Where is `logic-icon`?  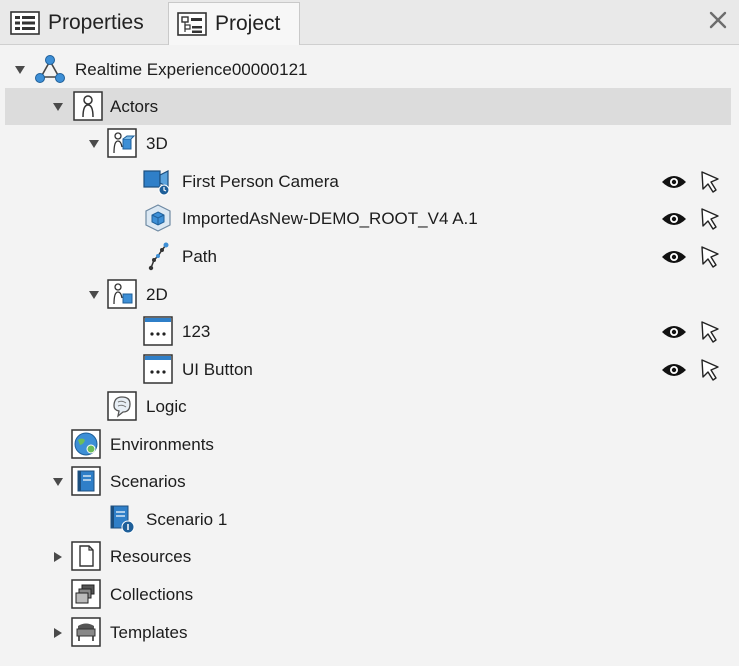
logic-icon is located at coordinates (122, 406).